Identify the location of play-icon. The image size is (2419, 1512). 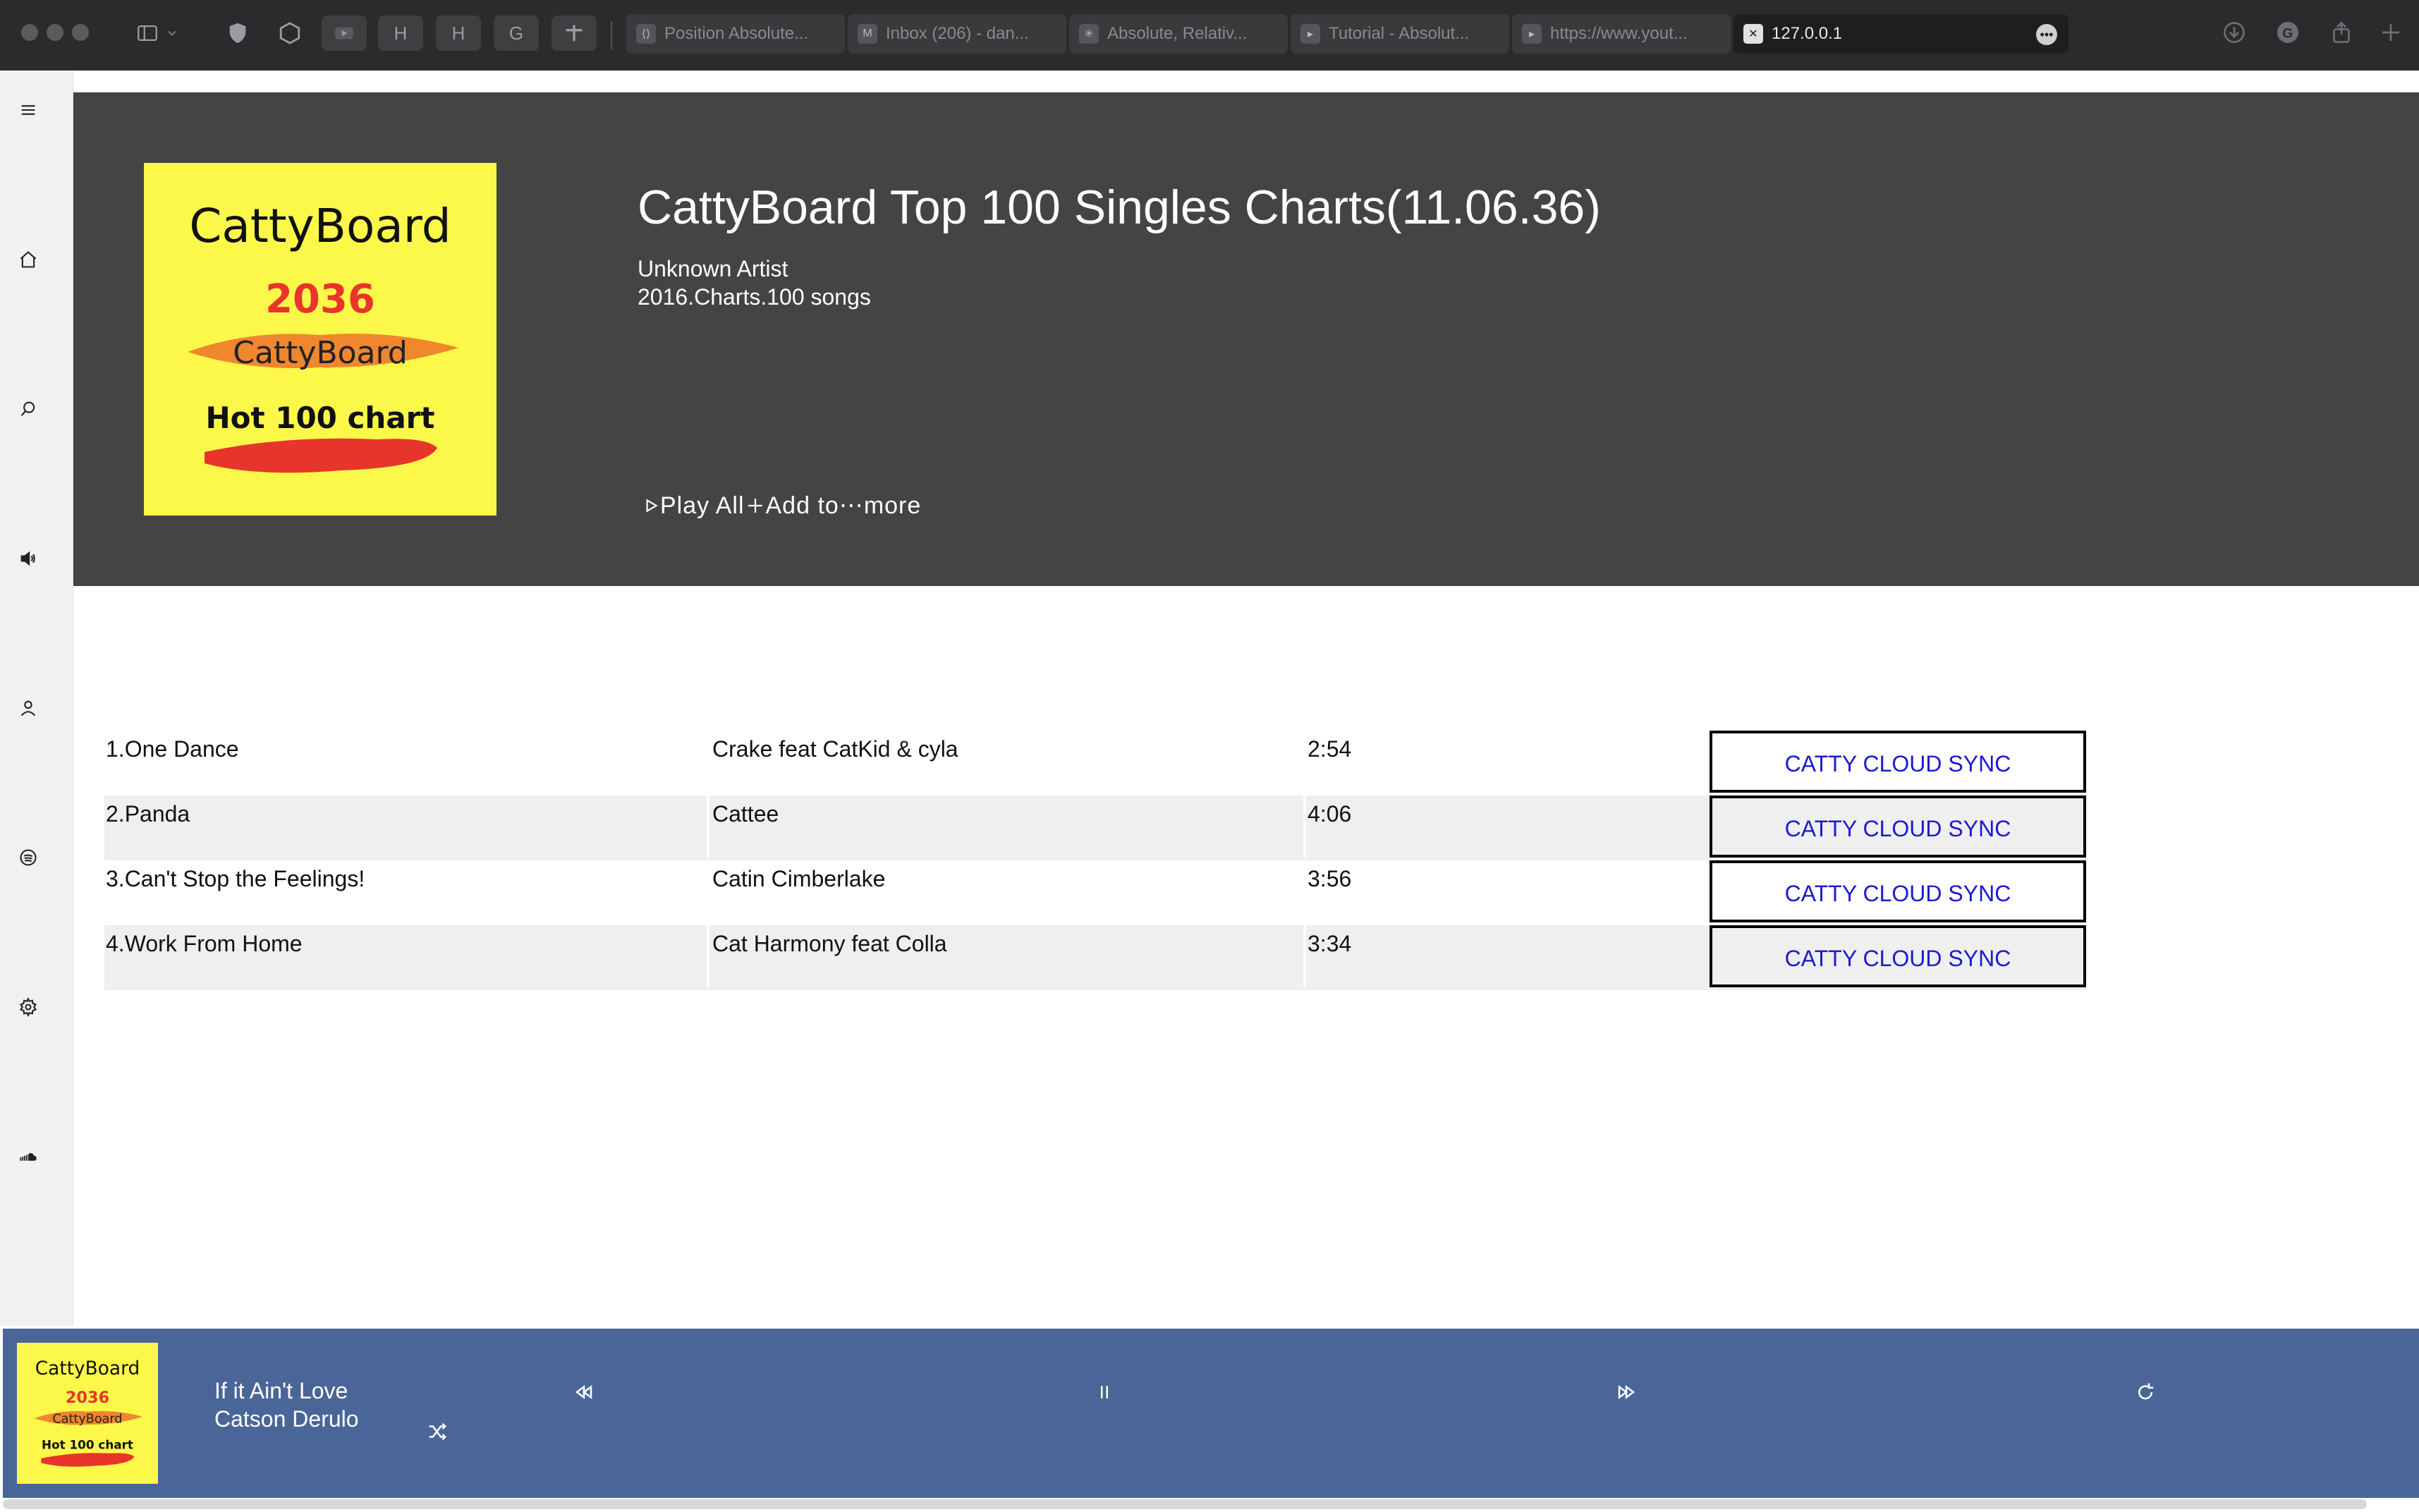
(652, 506).